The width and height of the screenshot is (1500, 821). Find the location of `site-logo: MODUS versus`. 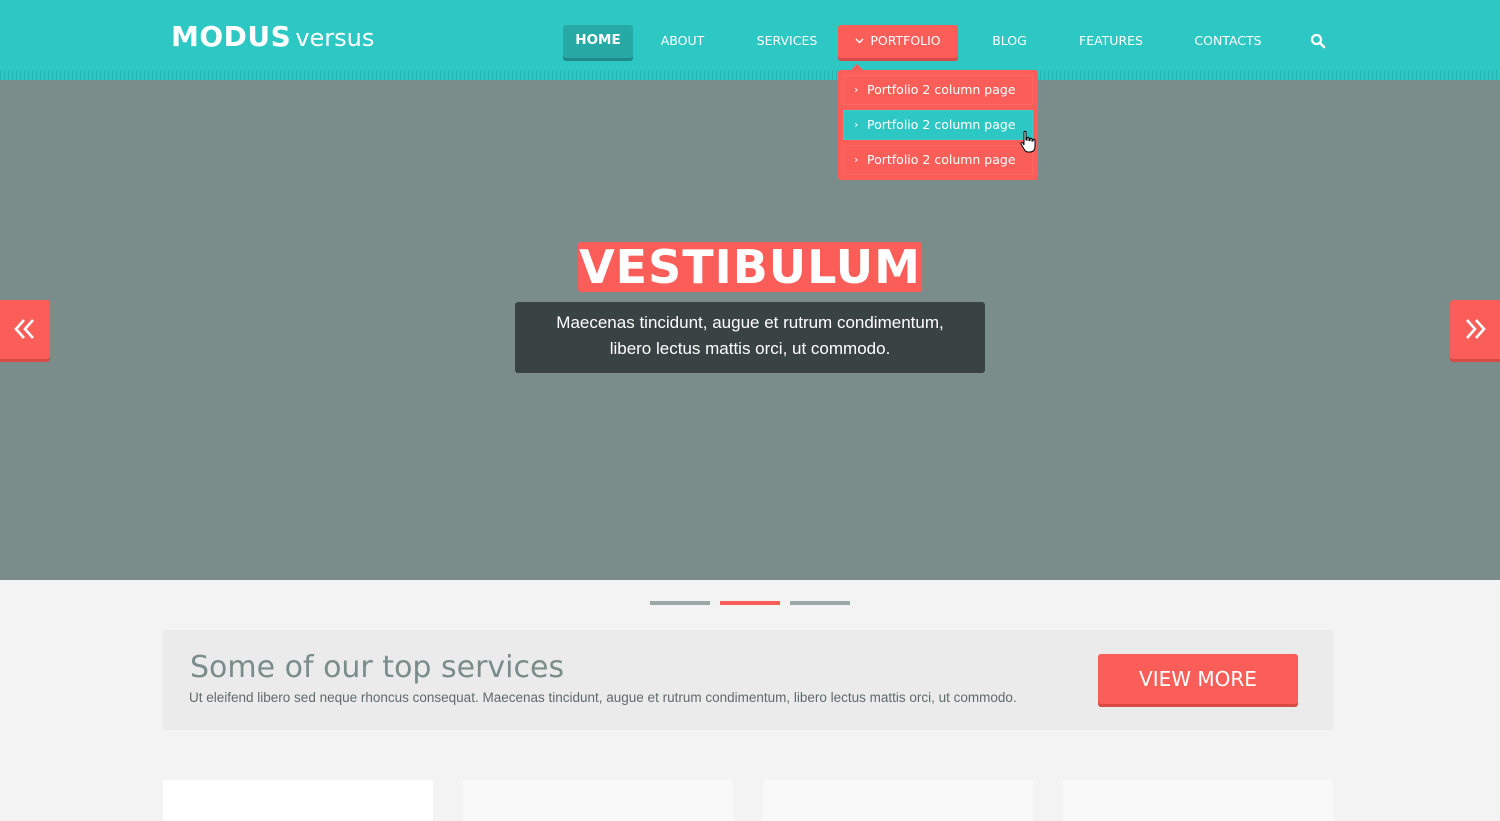

site-logo: MODUS versus is located at coordinates (272, 36).